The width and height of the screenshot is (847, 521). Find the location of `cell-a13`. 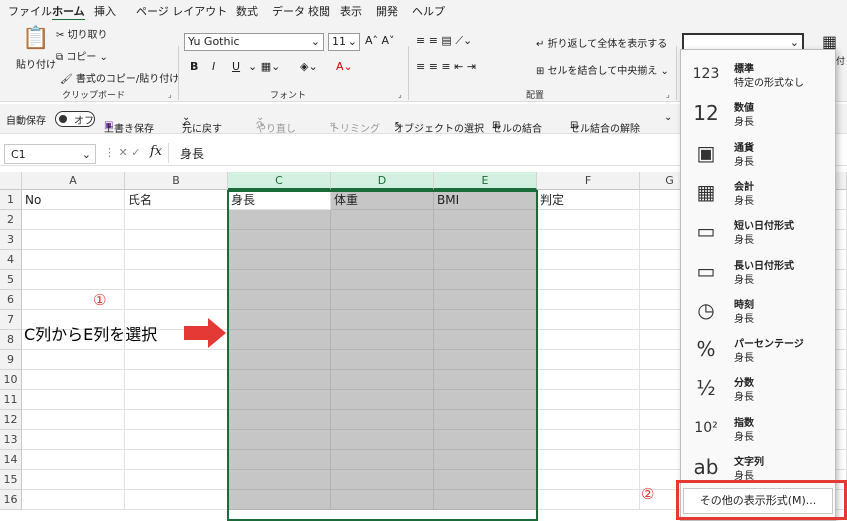

cell-a13 is located at coordinates (73, 440).